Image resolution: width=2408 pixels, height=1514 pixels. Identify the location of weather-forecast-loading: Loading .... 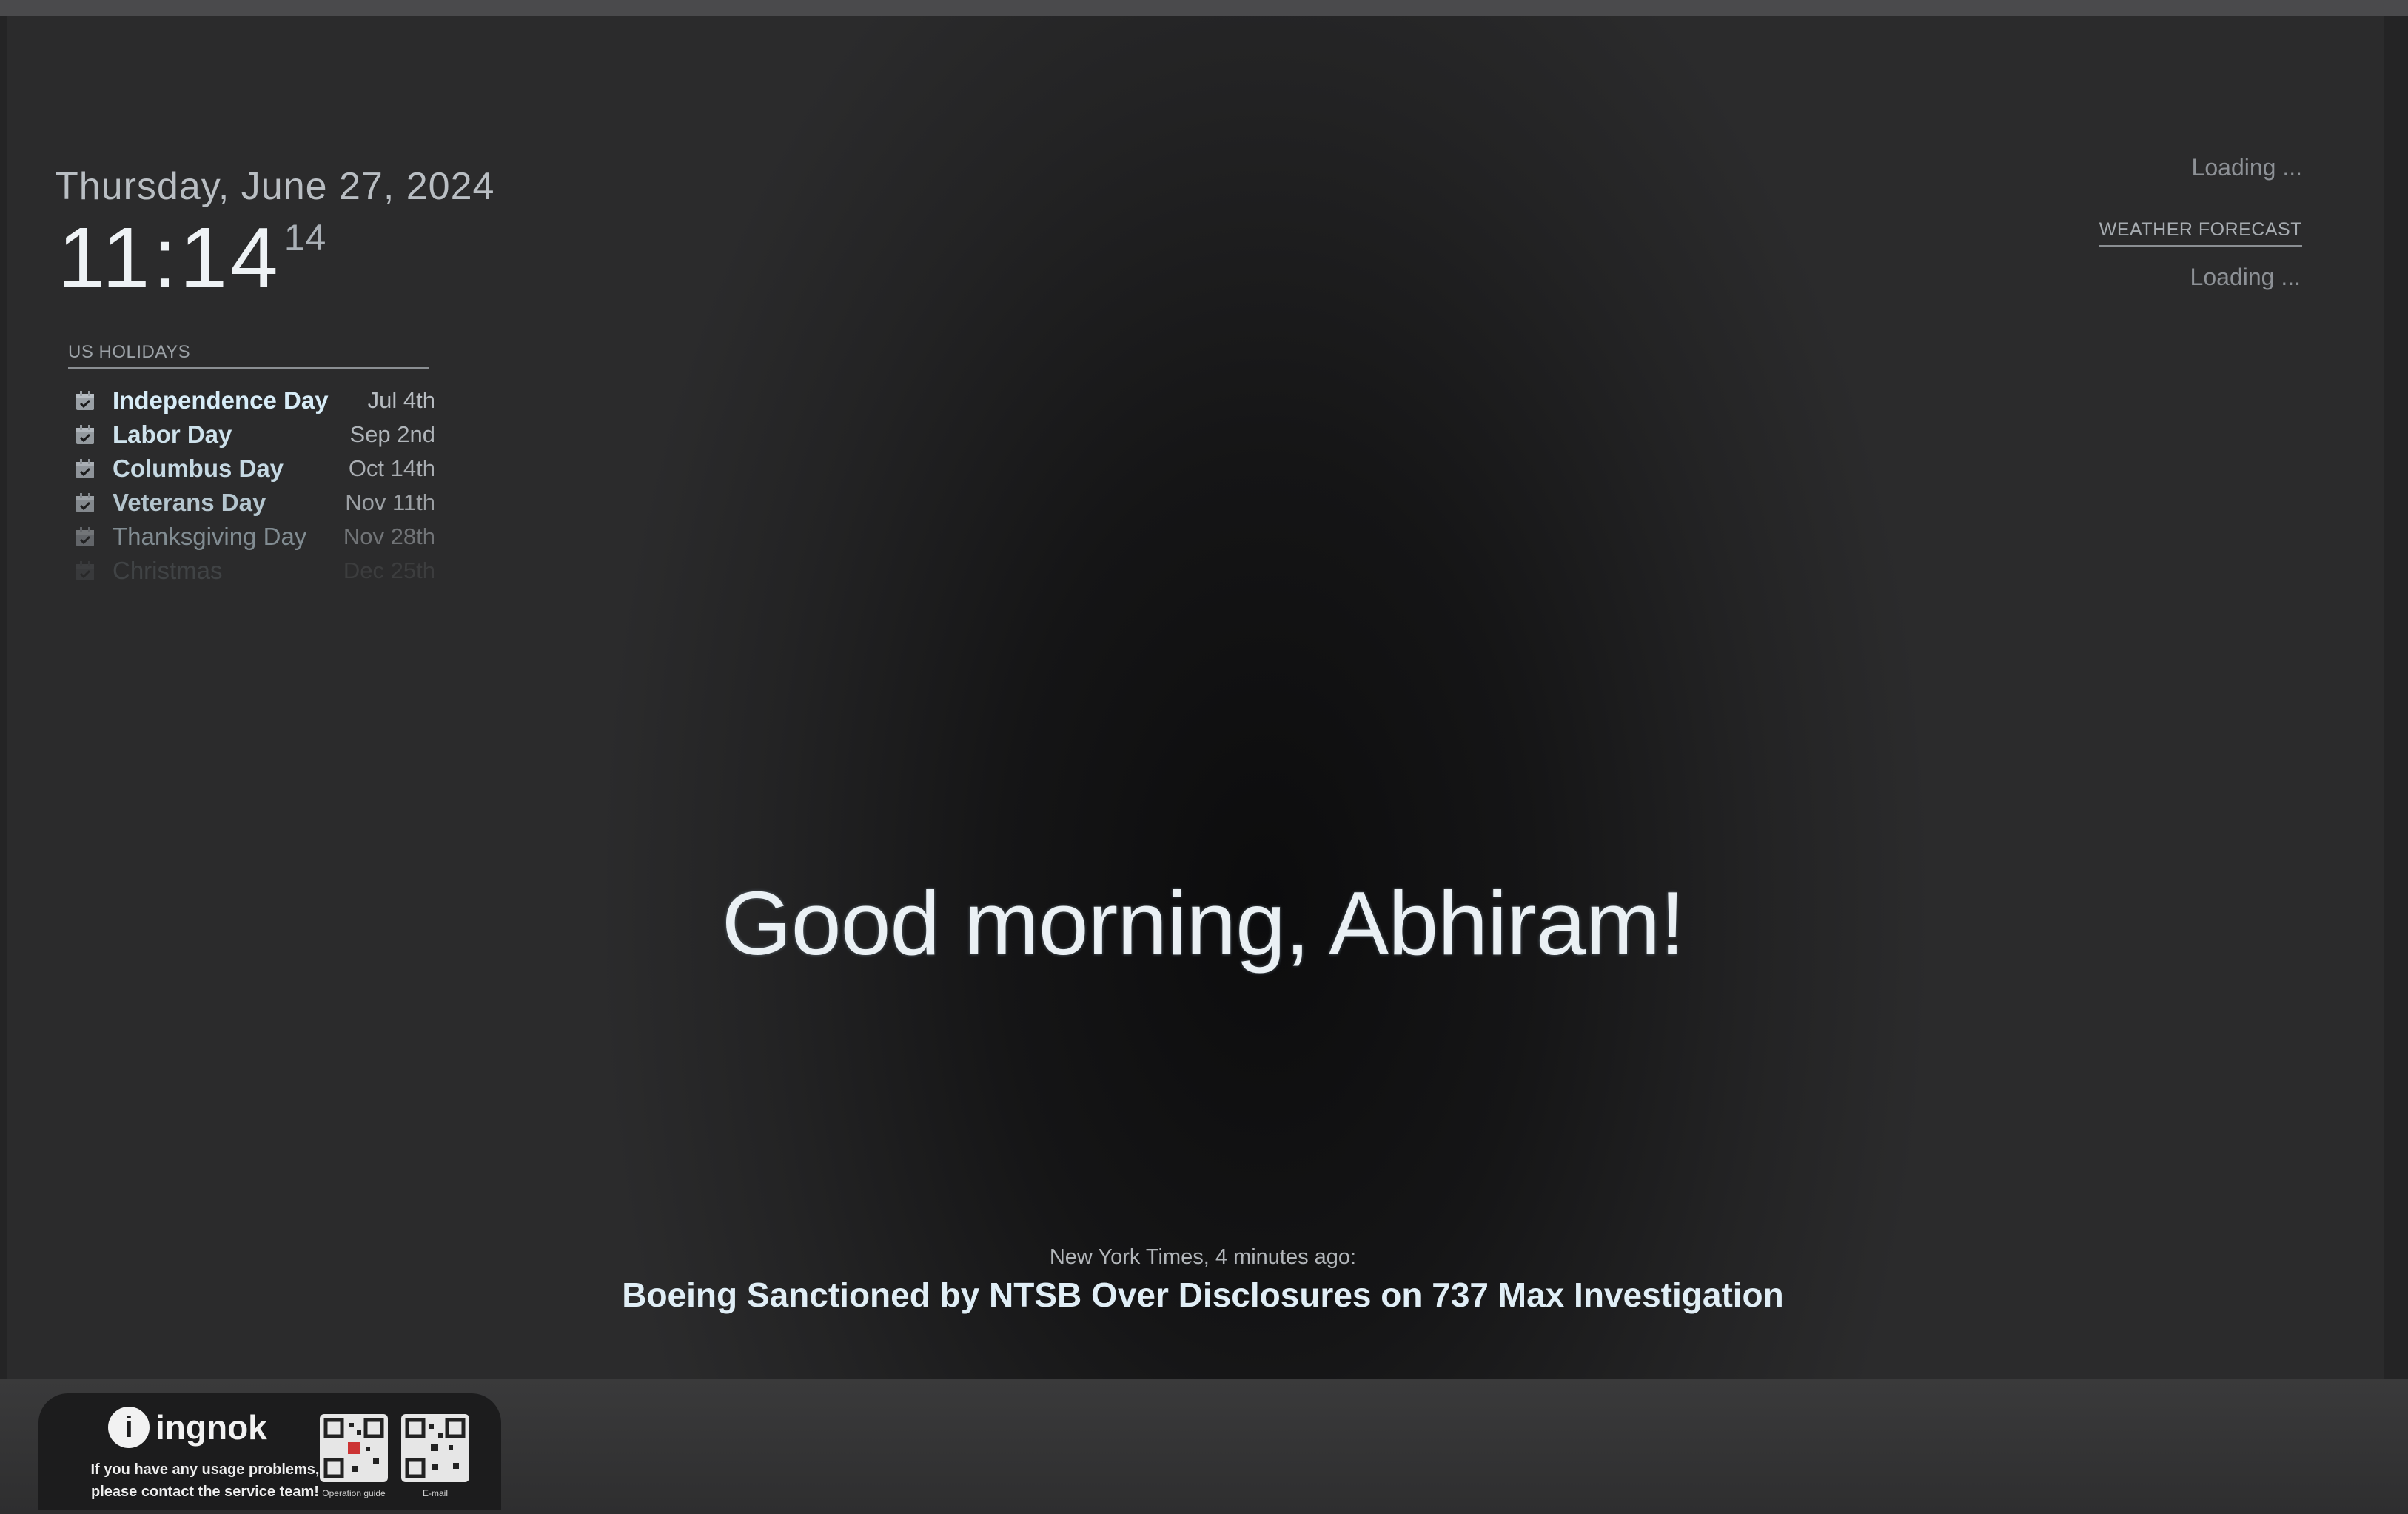
(2245, 277).